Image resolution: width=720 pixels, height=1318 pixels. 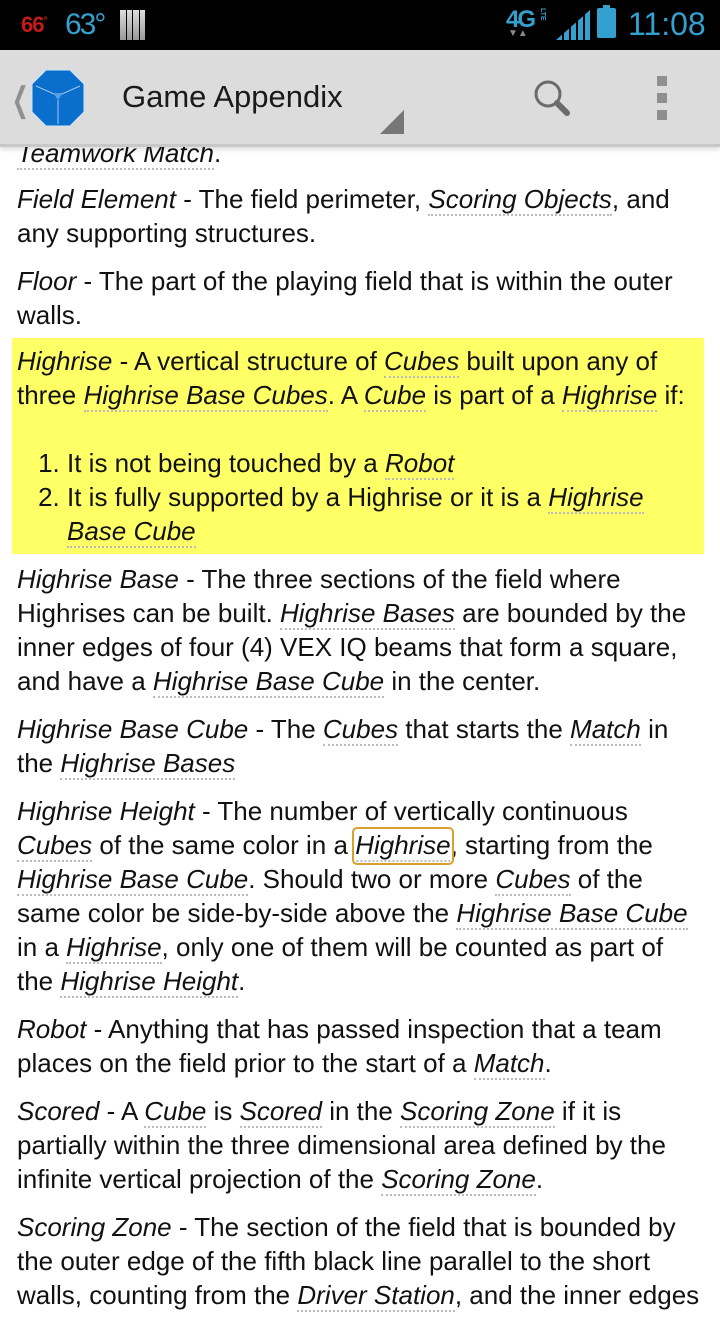 I want to click on temp-high-value: 66, so click(x=33, y=24).